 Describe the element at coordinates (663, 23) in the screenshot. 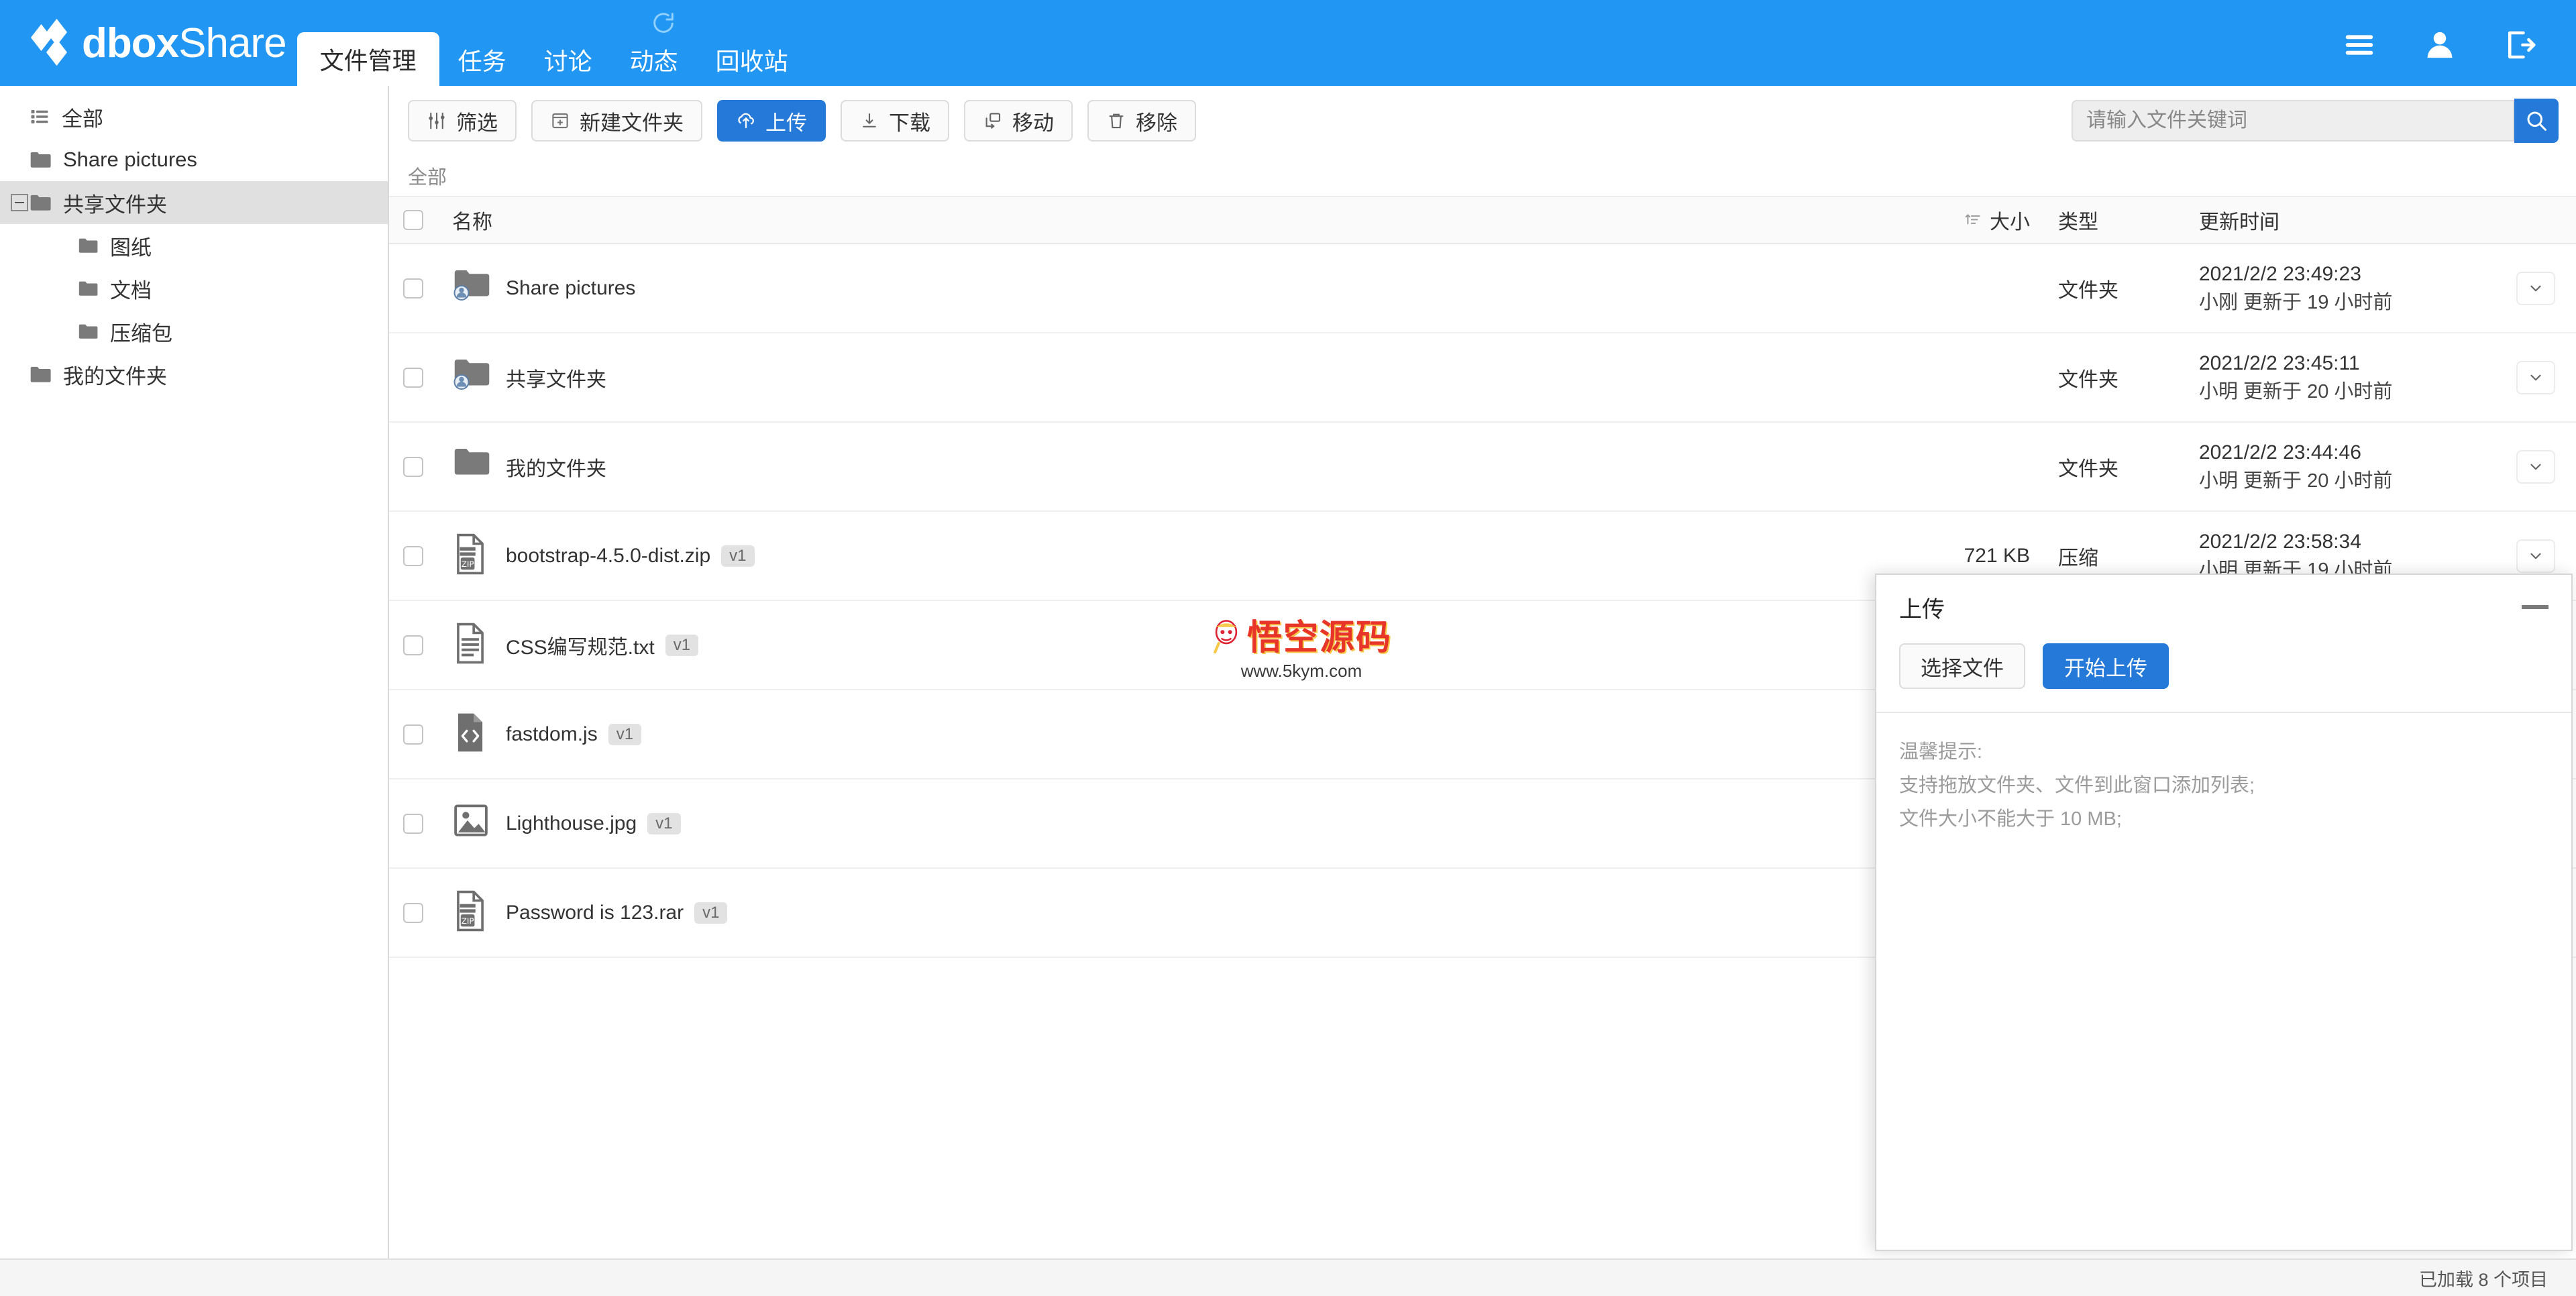

I see `loading-spinner-icon` at that location.